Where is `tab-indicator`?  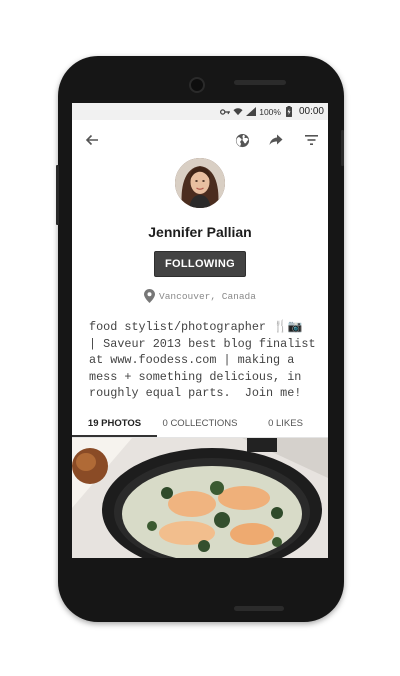
tab-indicator is located at coordinates (114, 436).